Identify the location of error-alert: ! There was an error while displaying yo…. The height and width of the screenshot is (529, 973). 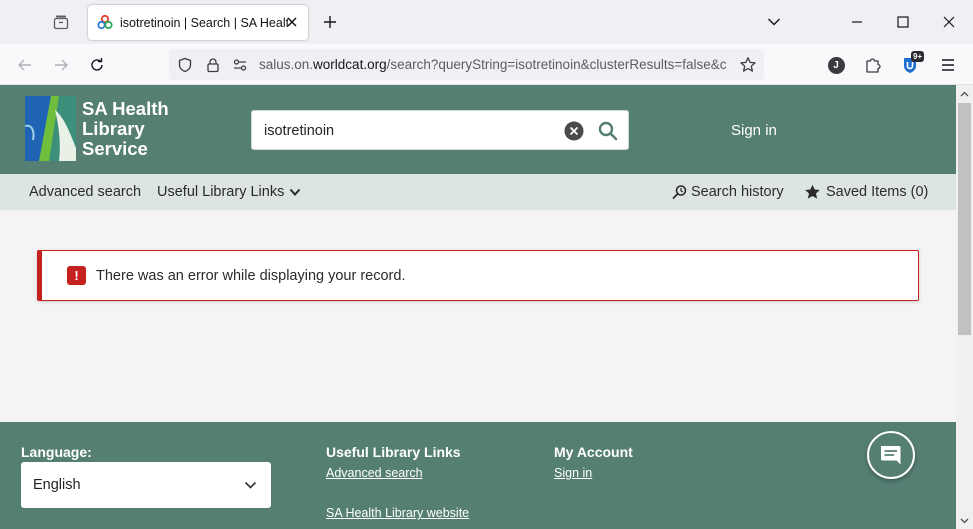
(478, 275).